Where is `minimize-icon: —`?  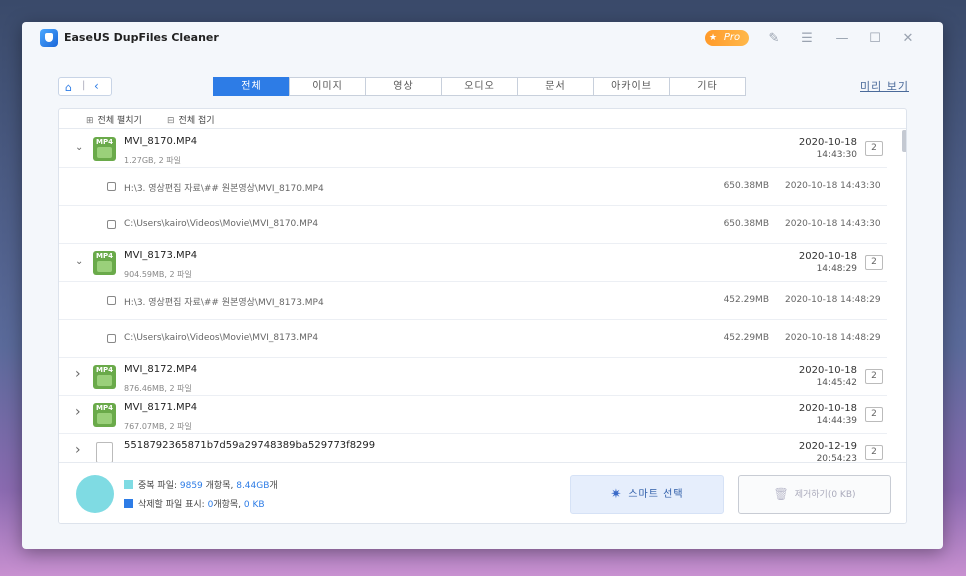
minimize-icon: — is located at coordinates (842, 39).